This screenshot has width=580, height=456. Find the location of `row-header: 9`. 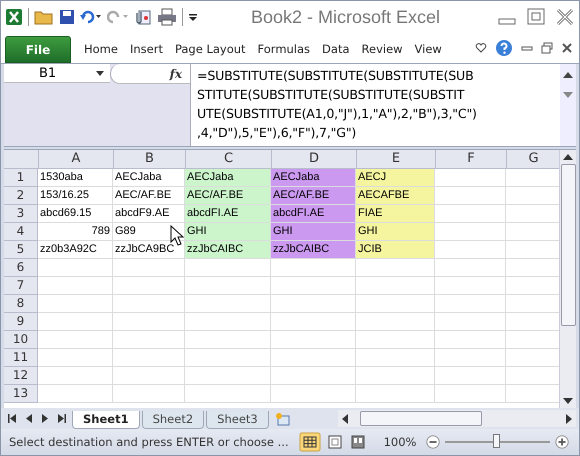

row-header: 9 is located at coordinates (21, 322).